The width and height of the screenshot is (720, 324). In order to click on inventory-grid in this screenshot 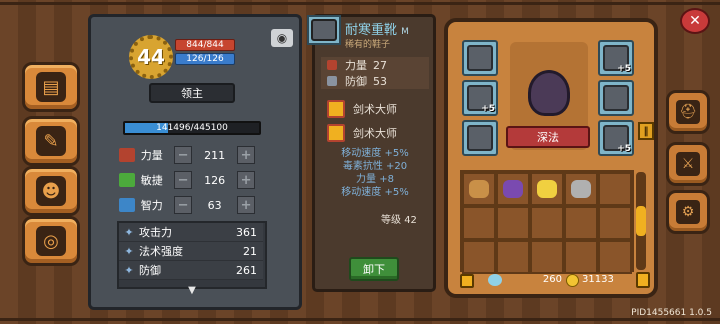, I will do `click(547, 222)`.